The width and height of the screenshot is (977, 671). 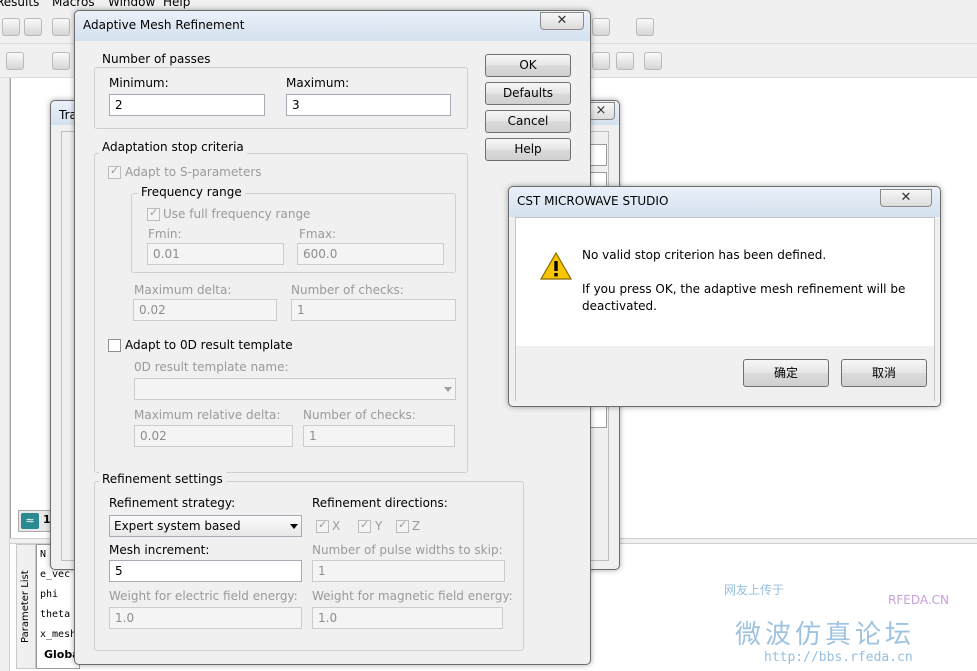 I want to click on list-item: x_mesh, so click(x=58, y=635).